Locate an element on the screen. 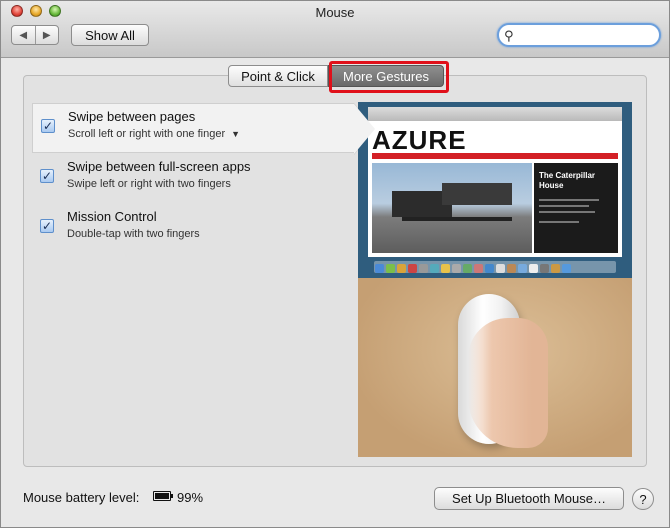 The width and height of the screenshot is (670, 528). preview-screen: AZURE The Caterpillar House is located at coordinates (495, 190).